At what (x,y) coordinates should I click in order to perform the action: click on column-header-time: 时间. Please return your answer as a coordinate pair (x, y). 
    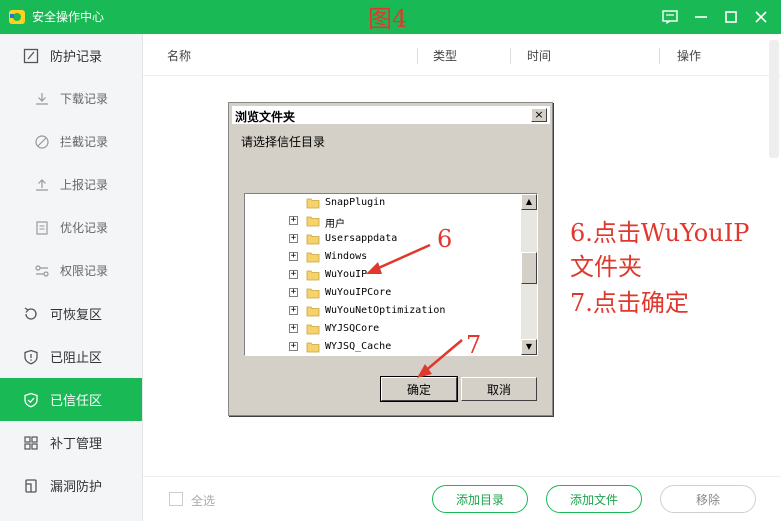
    Looking at the image, I should click on (539, 55).